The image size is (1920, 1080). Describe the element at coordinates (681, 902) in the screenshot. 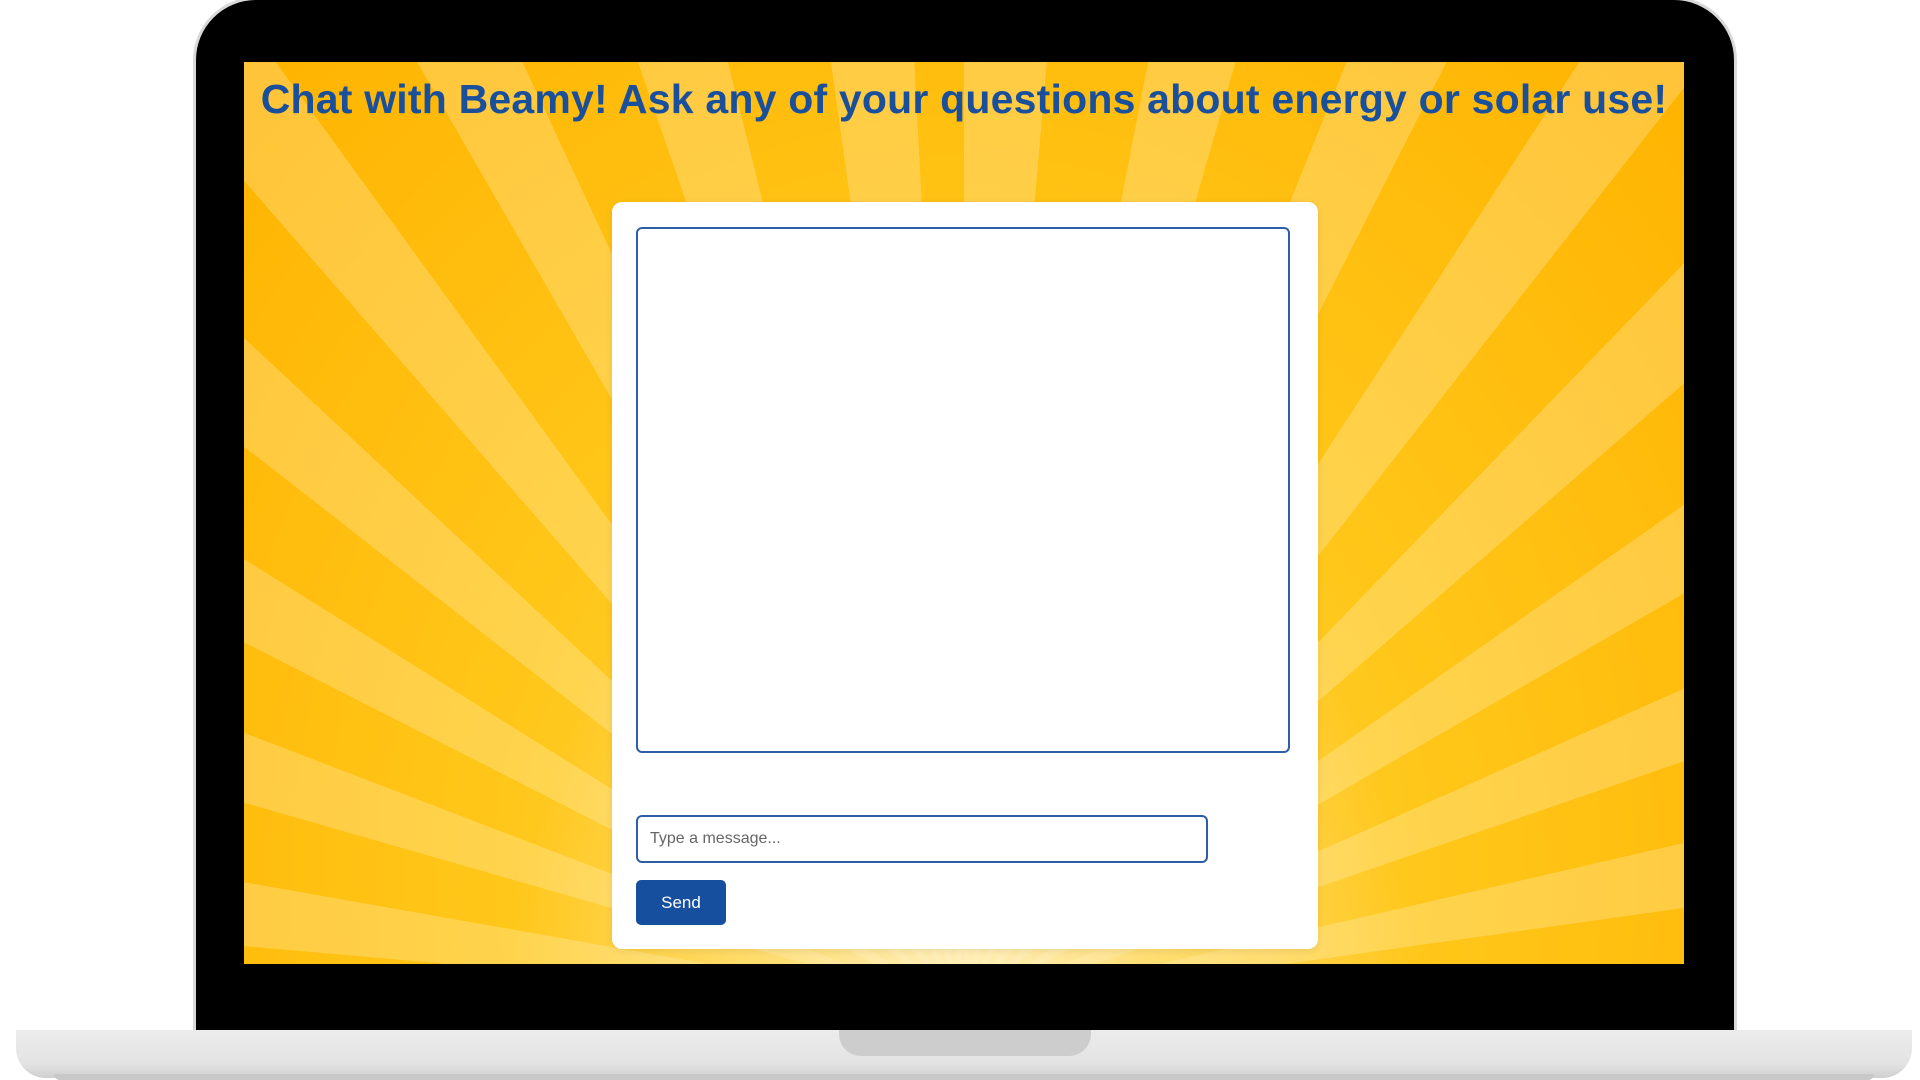

I see `send-button: Send` at that location.